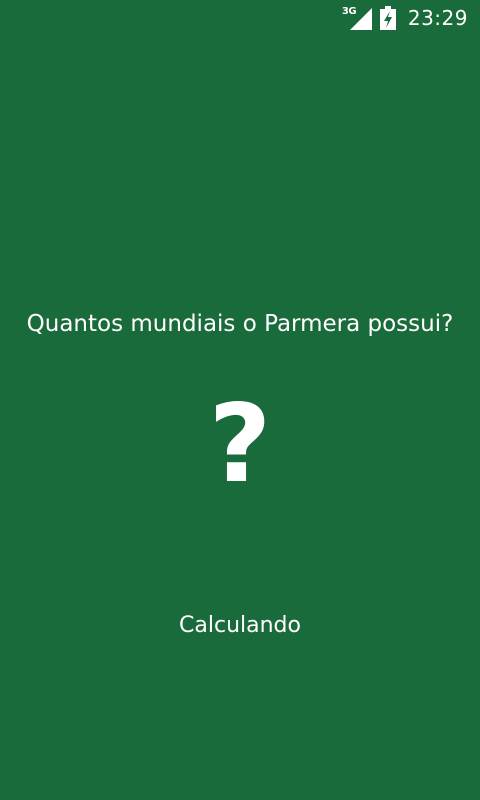  Describe the element at coordinates (437, 18) in the screenshot. I see `status-clock: 23:29` at that location.